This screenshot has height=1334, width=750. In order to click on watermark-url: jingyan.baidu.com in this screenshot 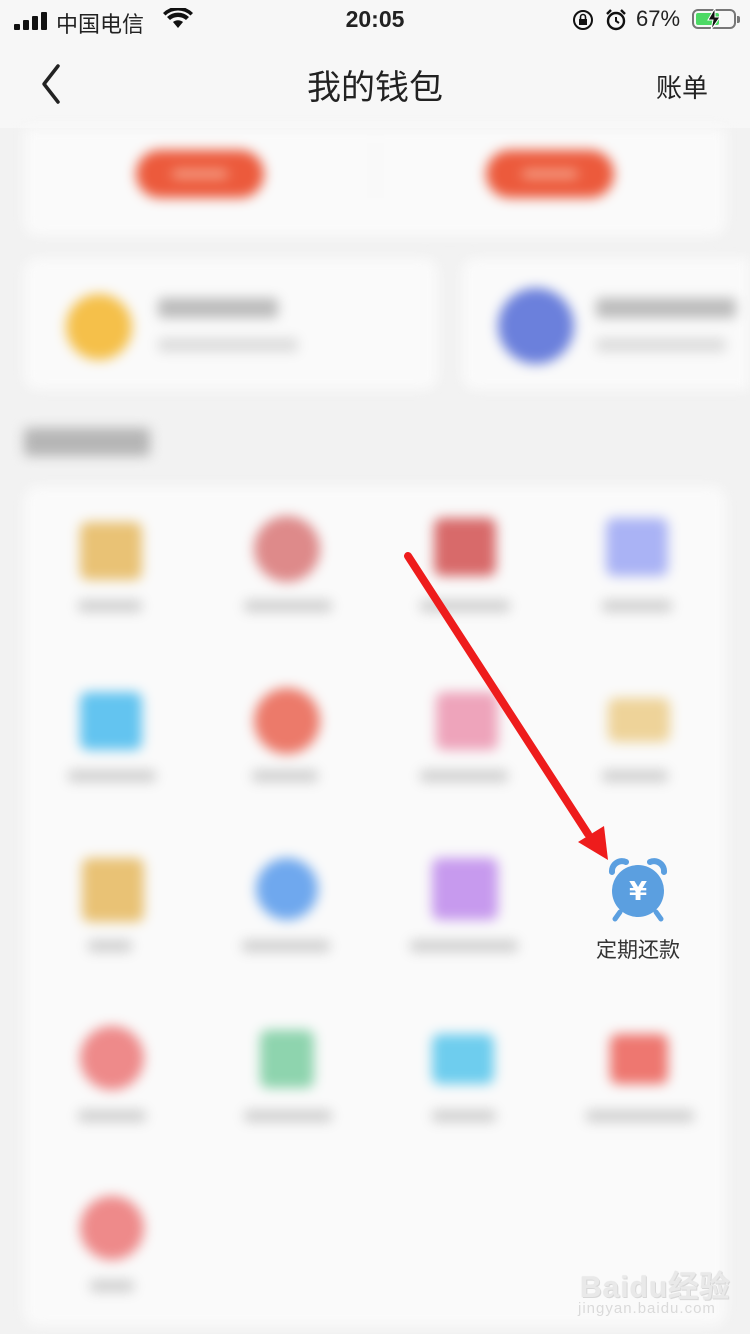, I will do `click(647, 1308)`.